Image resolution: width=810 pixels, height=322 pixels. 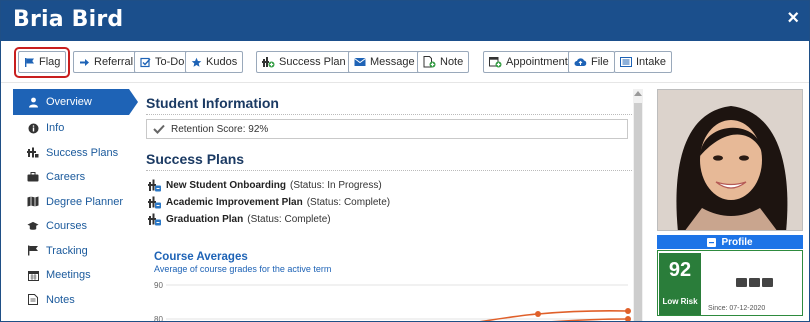 I want to click on risk-score-value: 92, so click(x=680, y=270).